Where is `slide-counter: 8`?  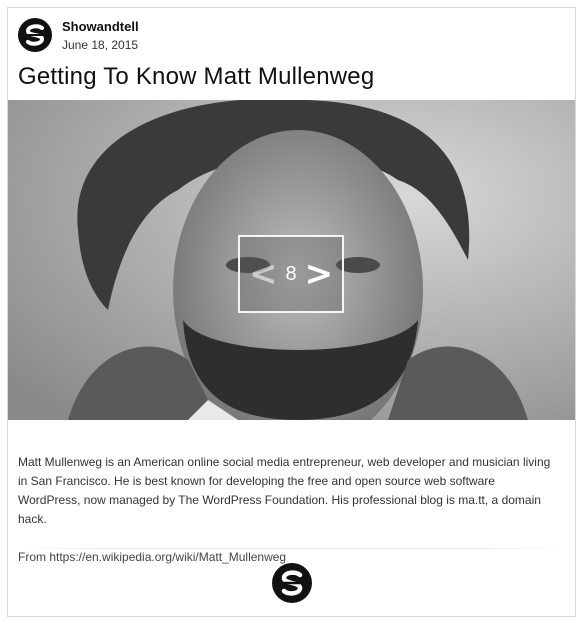 slide-counter: 8 is located at coordinates (291, 273).